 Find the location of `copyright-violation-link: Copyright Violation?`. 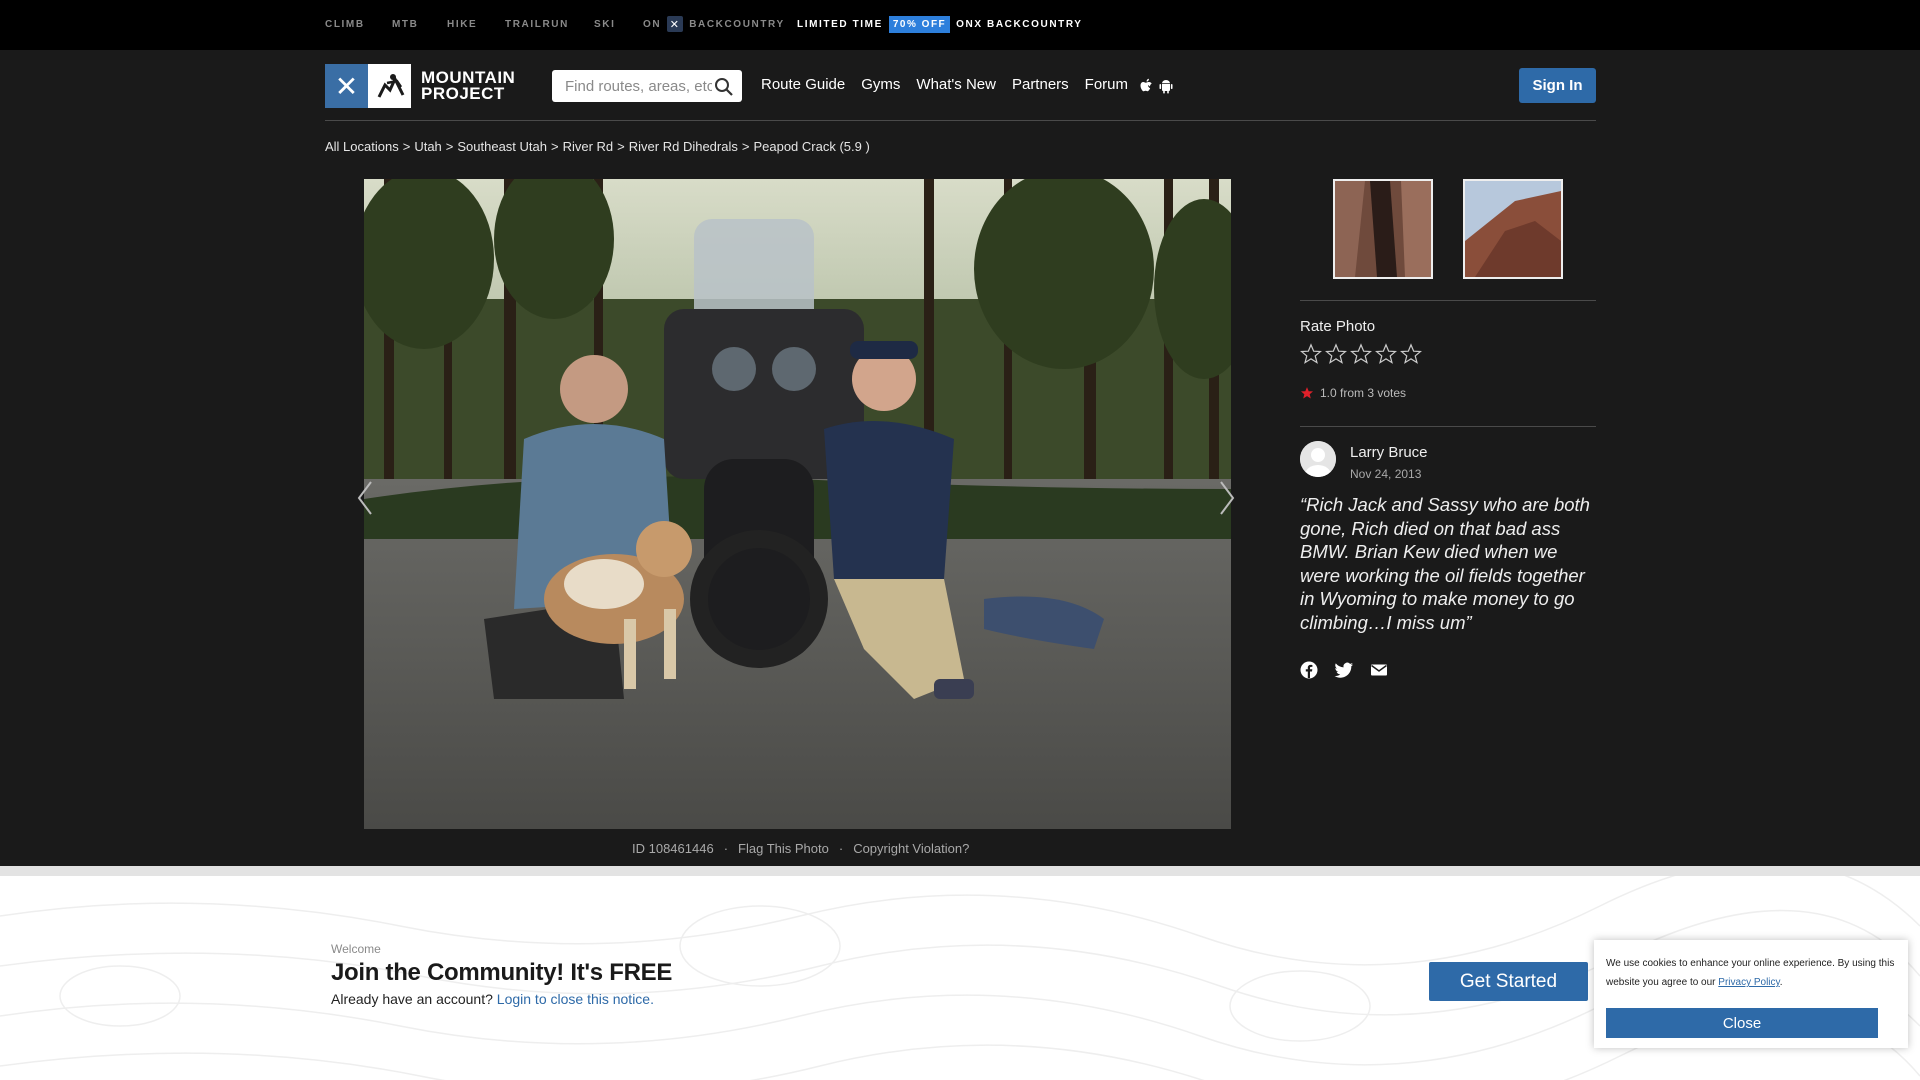

copyright-violation-link: Copyright Violation? is located at coordinates (911, 848).